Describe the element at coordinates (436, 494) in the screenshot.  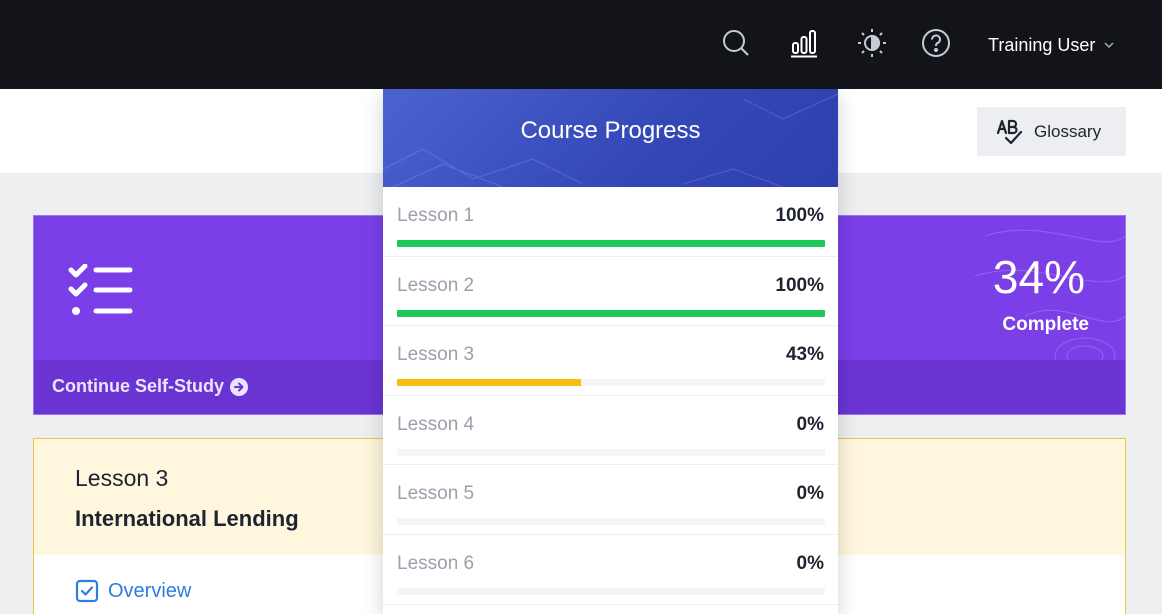
I see `lesson-label: Lesson 5` at that location.